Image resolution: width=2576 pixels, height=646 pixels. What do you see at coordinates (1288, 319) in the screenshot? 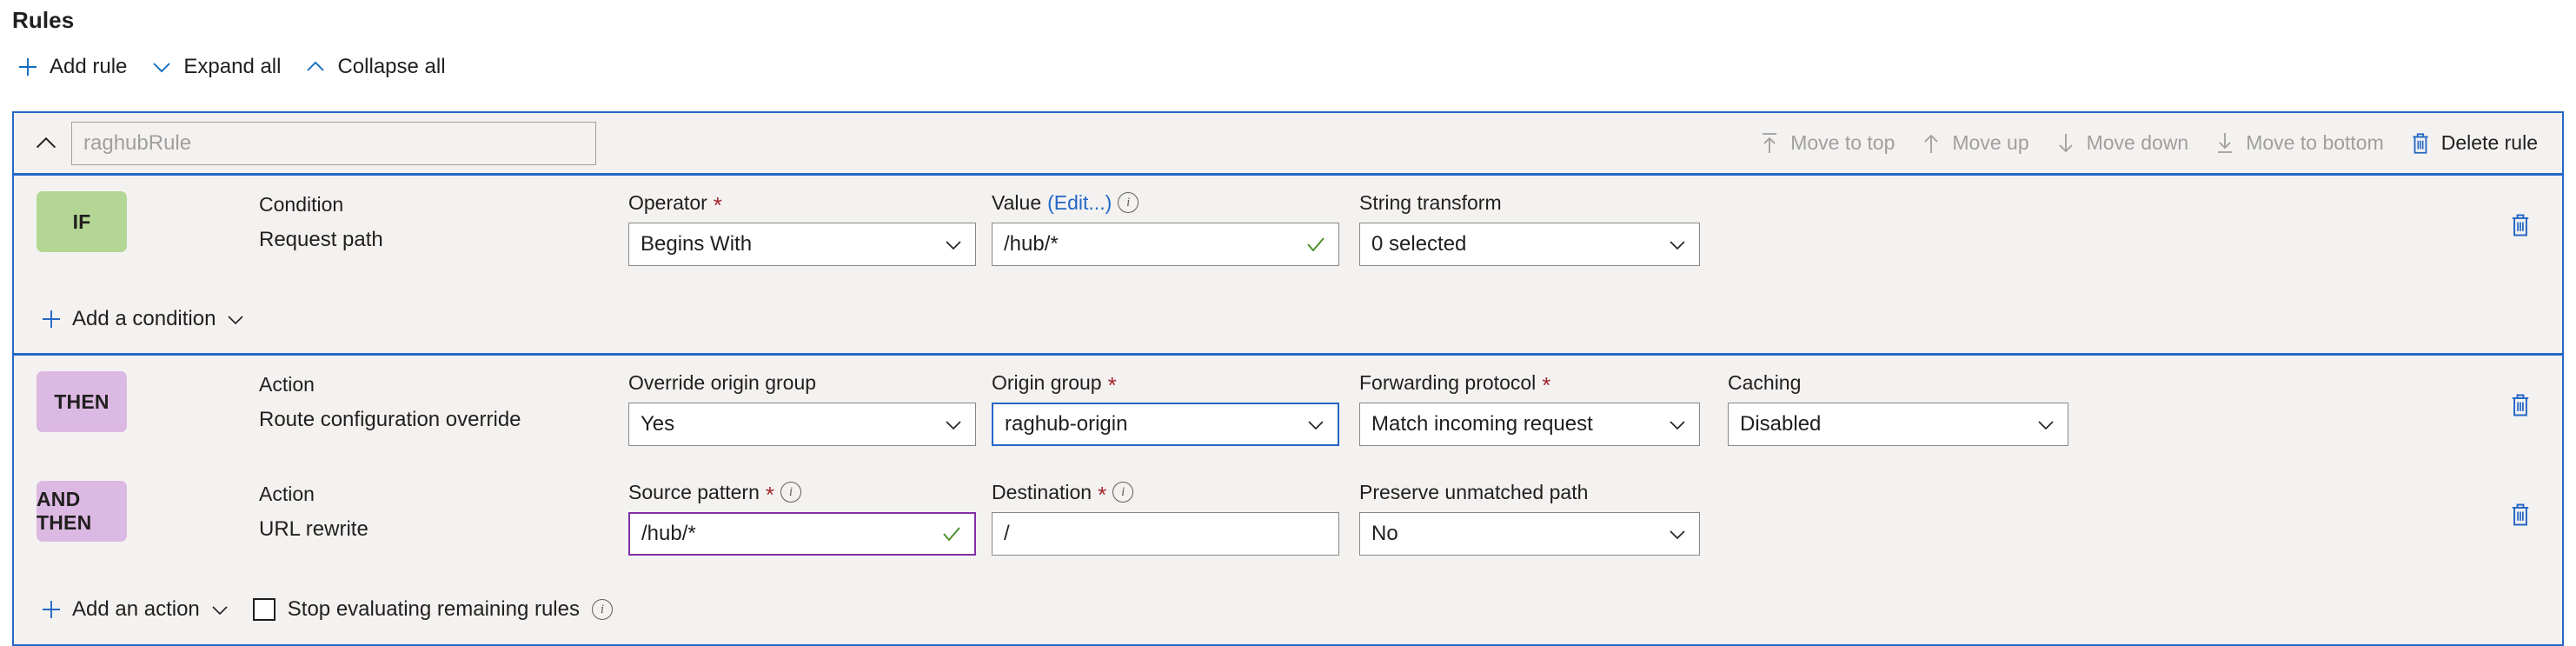
I see `add-condition-row: Add a condition` at bounding box center [1288, 319].